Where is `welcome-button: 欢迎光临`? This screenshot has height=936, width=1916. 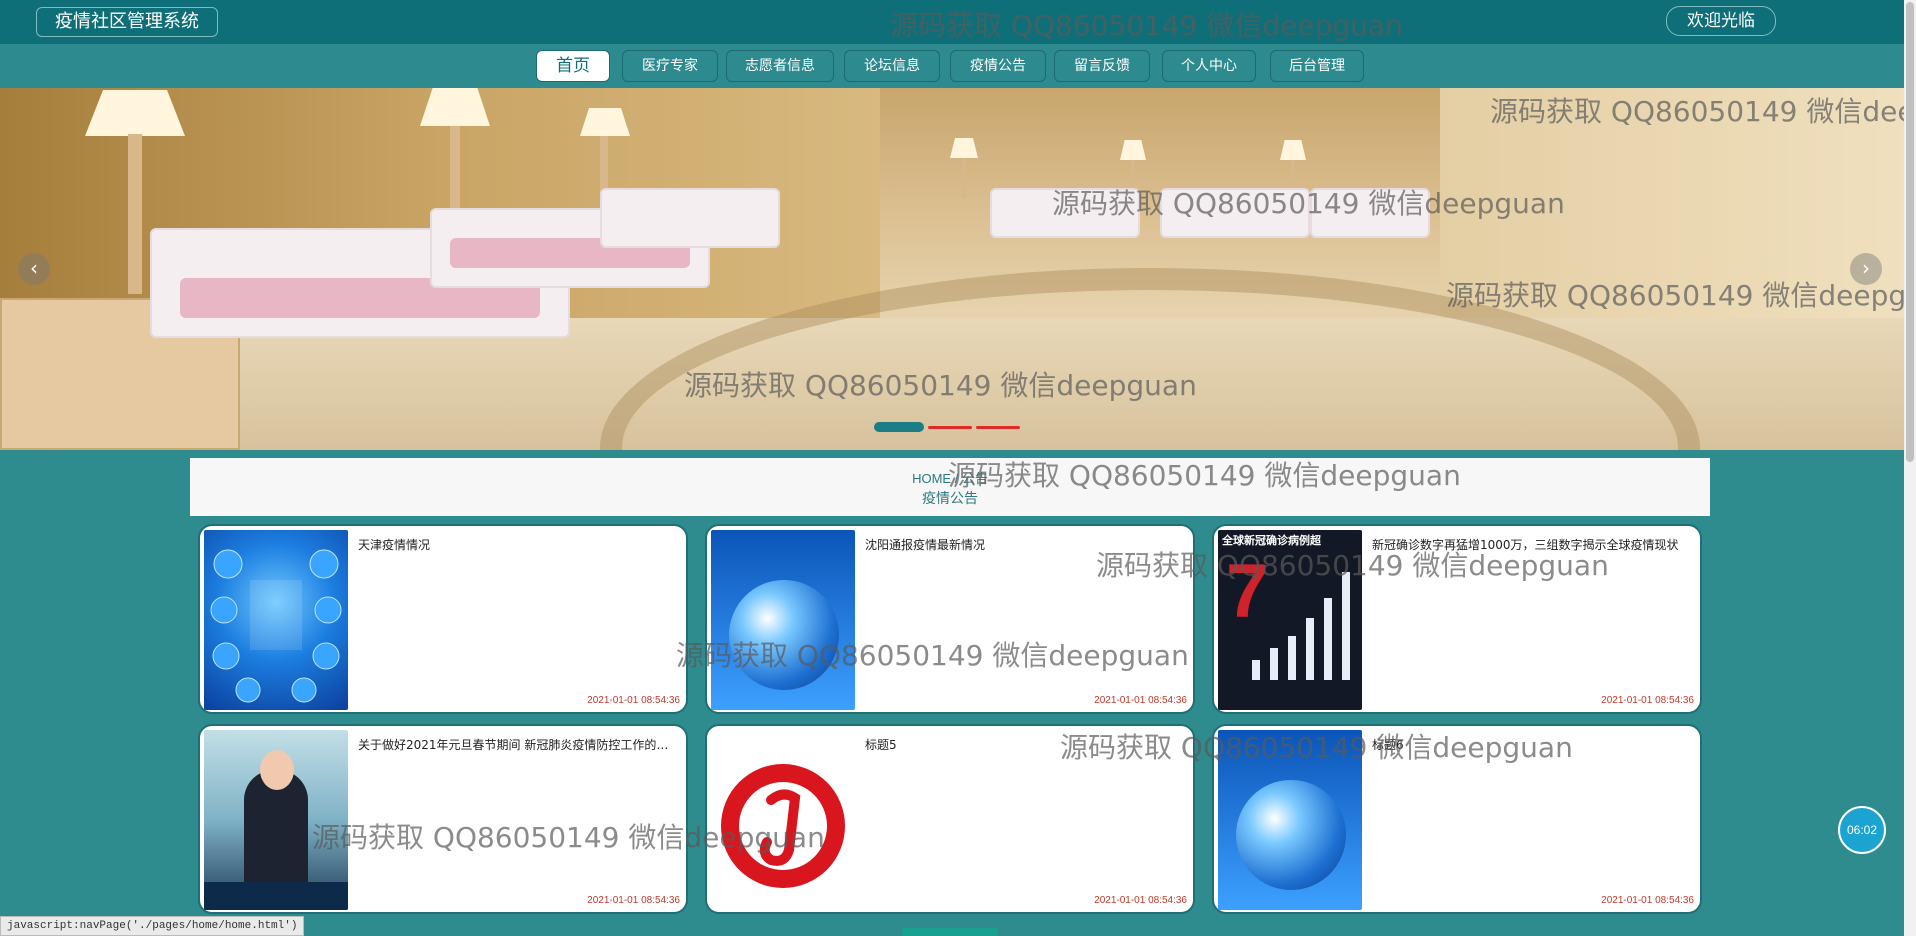
welcome-button: 欢迎光临 is located at coordinates (1721, 21).